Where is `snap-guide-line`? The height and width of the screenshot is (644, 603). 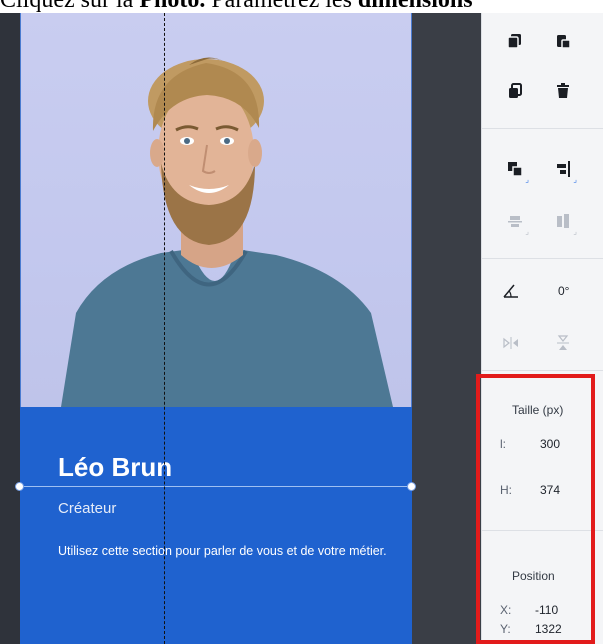
snap-guide-line is located at coordinates (164, 328).